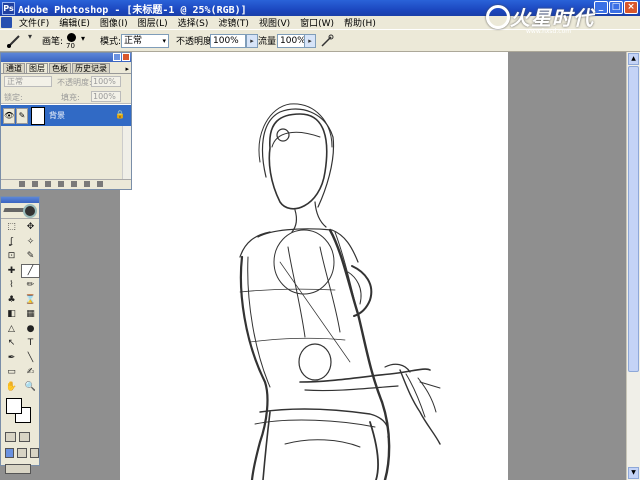 The width and height of the screenshot is (640, 480). Describe the element at coordinates (30, 242) in the screenshot. I see `magic-wand-tool-icon: ✧` at that location.